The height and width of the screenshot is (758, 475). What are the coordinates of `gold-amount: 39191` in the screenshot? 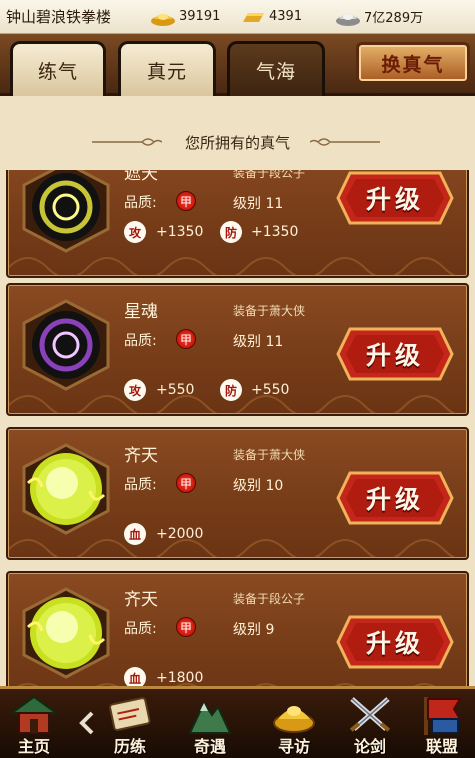 It's located at (200, 16).